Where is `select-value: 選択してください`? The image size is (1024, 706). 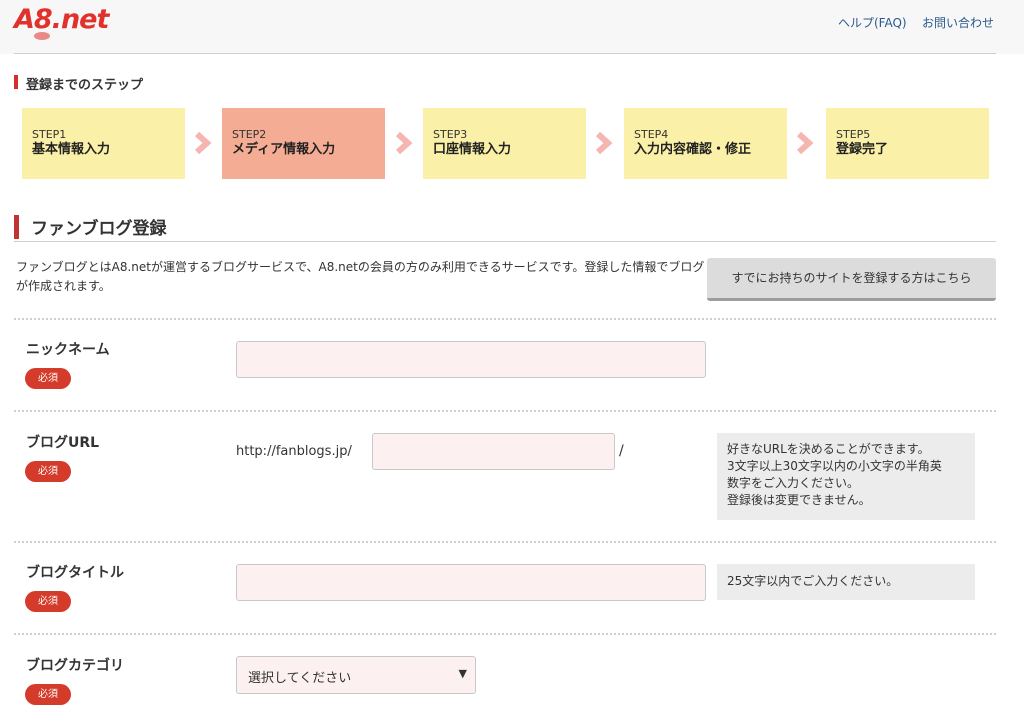 select-value: 選択してください is located at coordinates (300, 678).